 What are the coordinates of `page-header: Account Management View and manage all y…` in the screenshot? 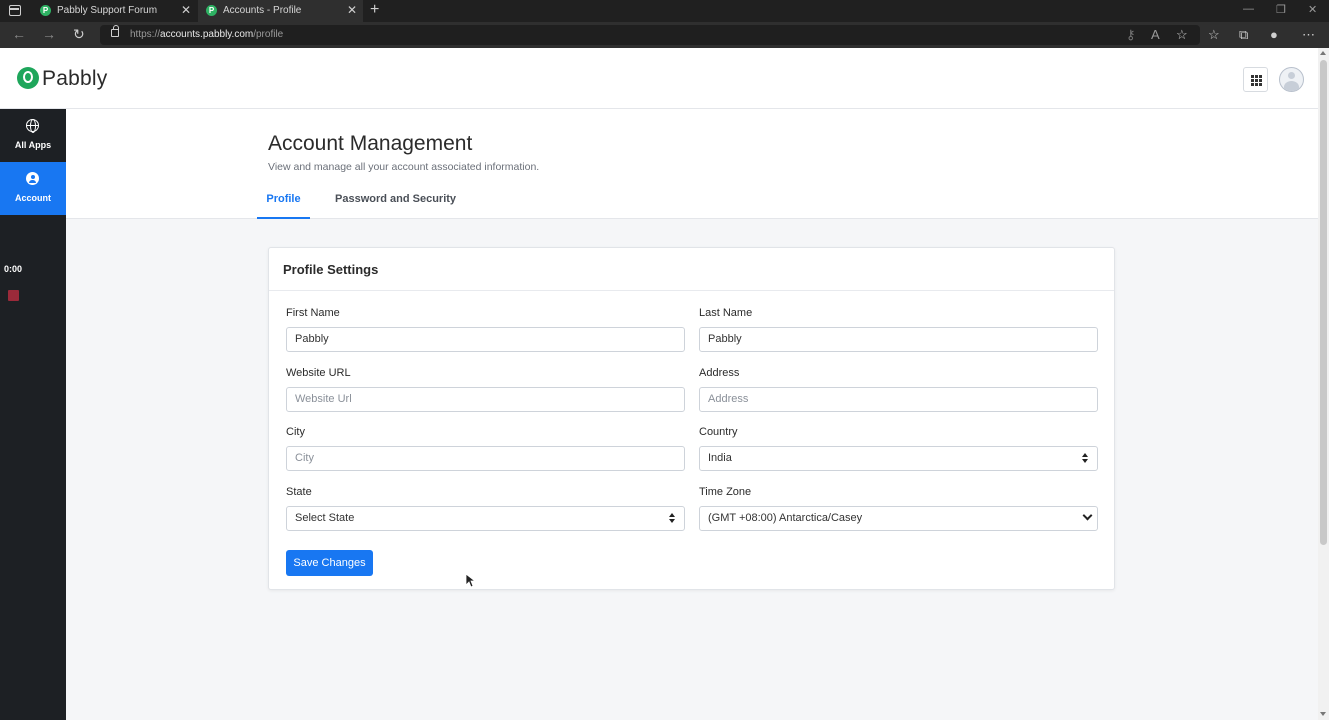 It's located at (692, 164).